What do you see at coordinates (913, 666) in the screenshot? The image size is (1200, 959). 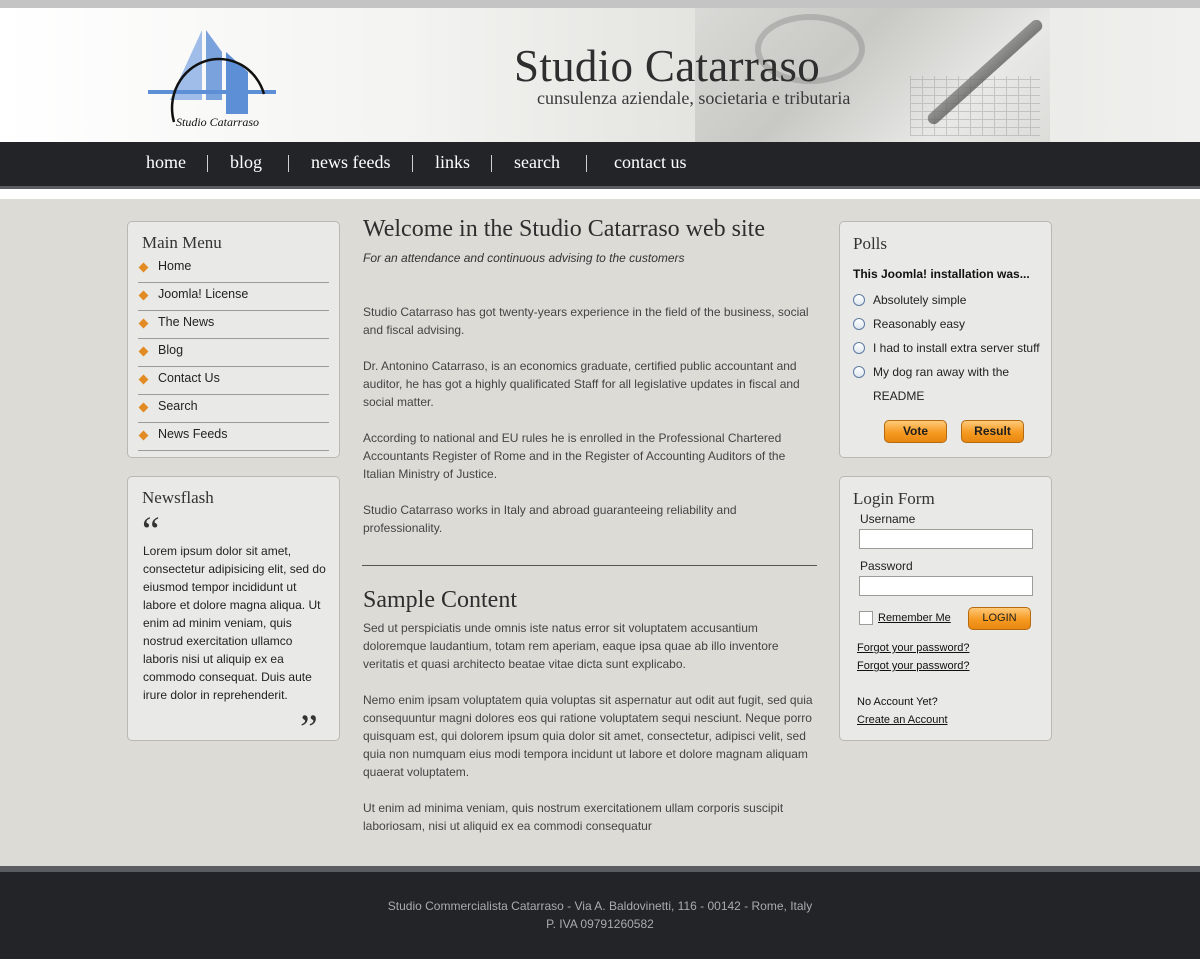 I see `forgot-username-link: Forgot your password?` at bounding box center [913, 666].